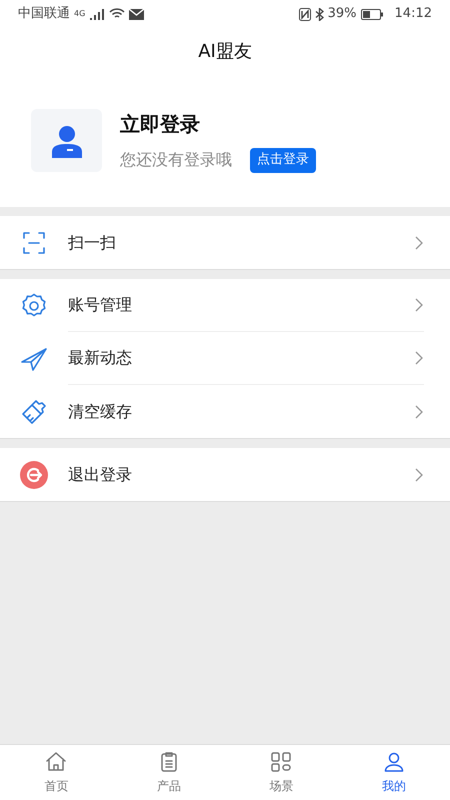 This screenshot has height=800, width=450. I want to click on network-text: 4G, so click(80, 14).